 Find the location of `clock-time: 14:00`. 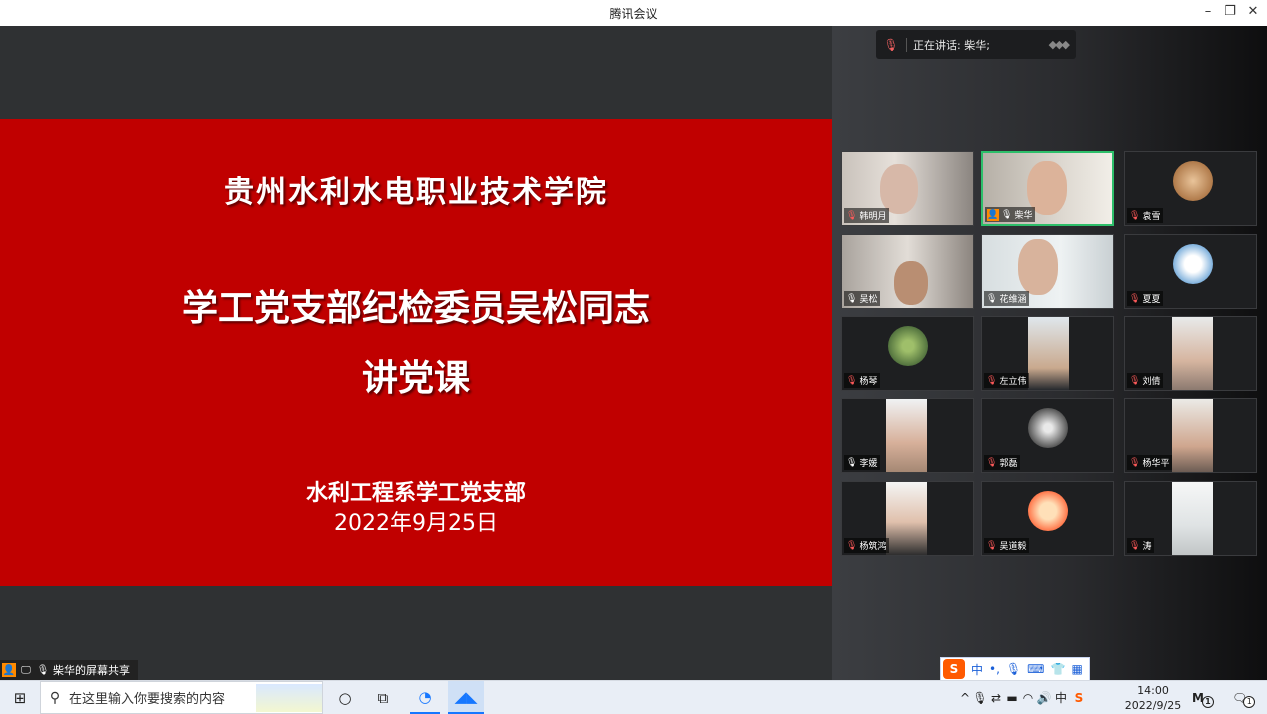

clock-time: 14:00 is located at coordinates (1153, 690).